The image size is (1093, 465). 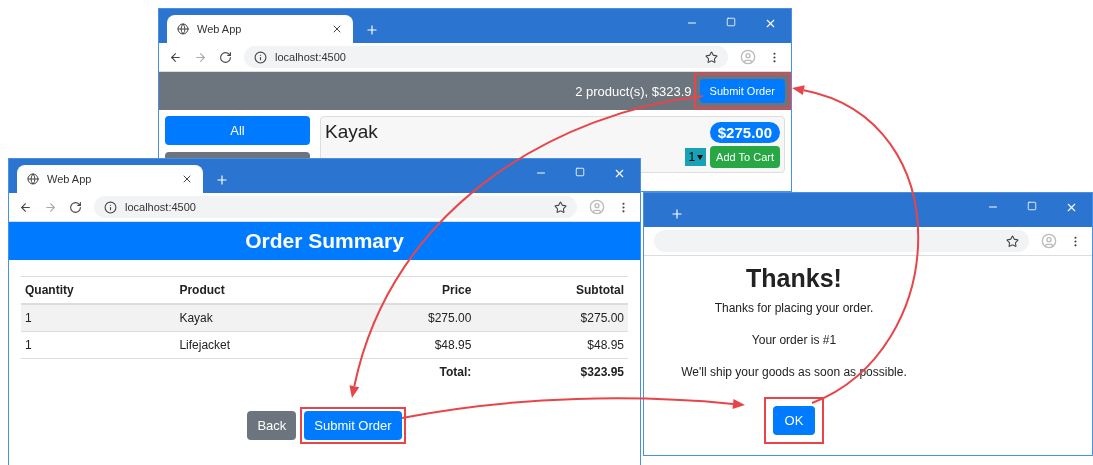 What do you see at coordinates (794, 372) in the screenshot?
I see `message-text: We'll ship your goods as soon as possible.` at bounding box center [794, 372].